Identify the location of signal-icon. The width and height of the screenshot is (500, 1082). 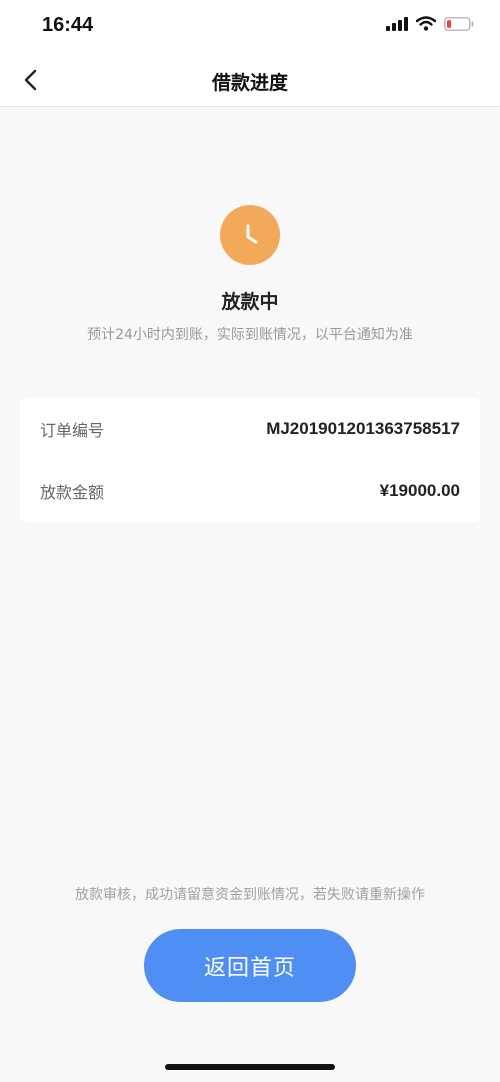
(397, 23).